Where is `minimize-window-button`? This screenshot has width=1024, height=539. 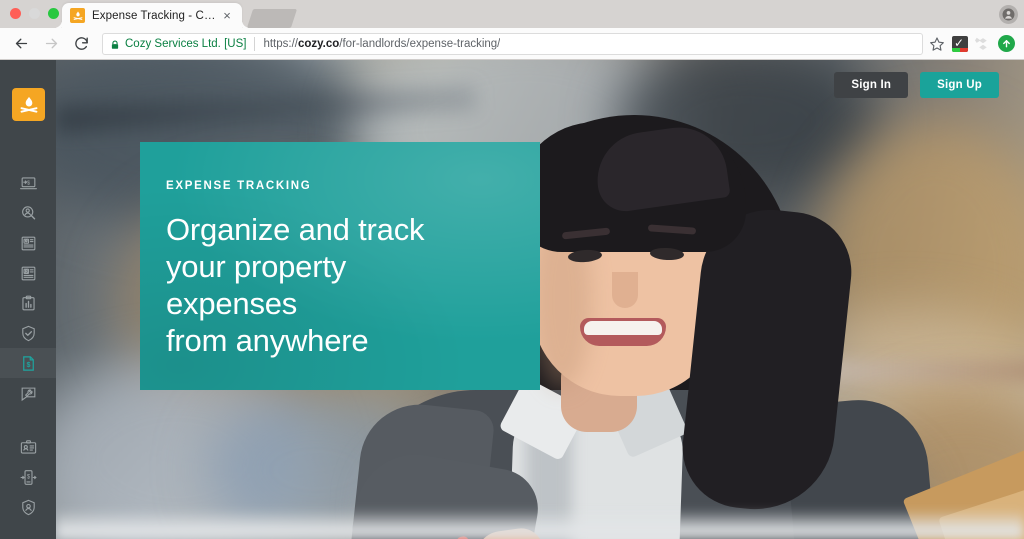
minimize-window-button is located at coordinates (34, 13).